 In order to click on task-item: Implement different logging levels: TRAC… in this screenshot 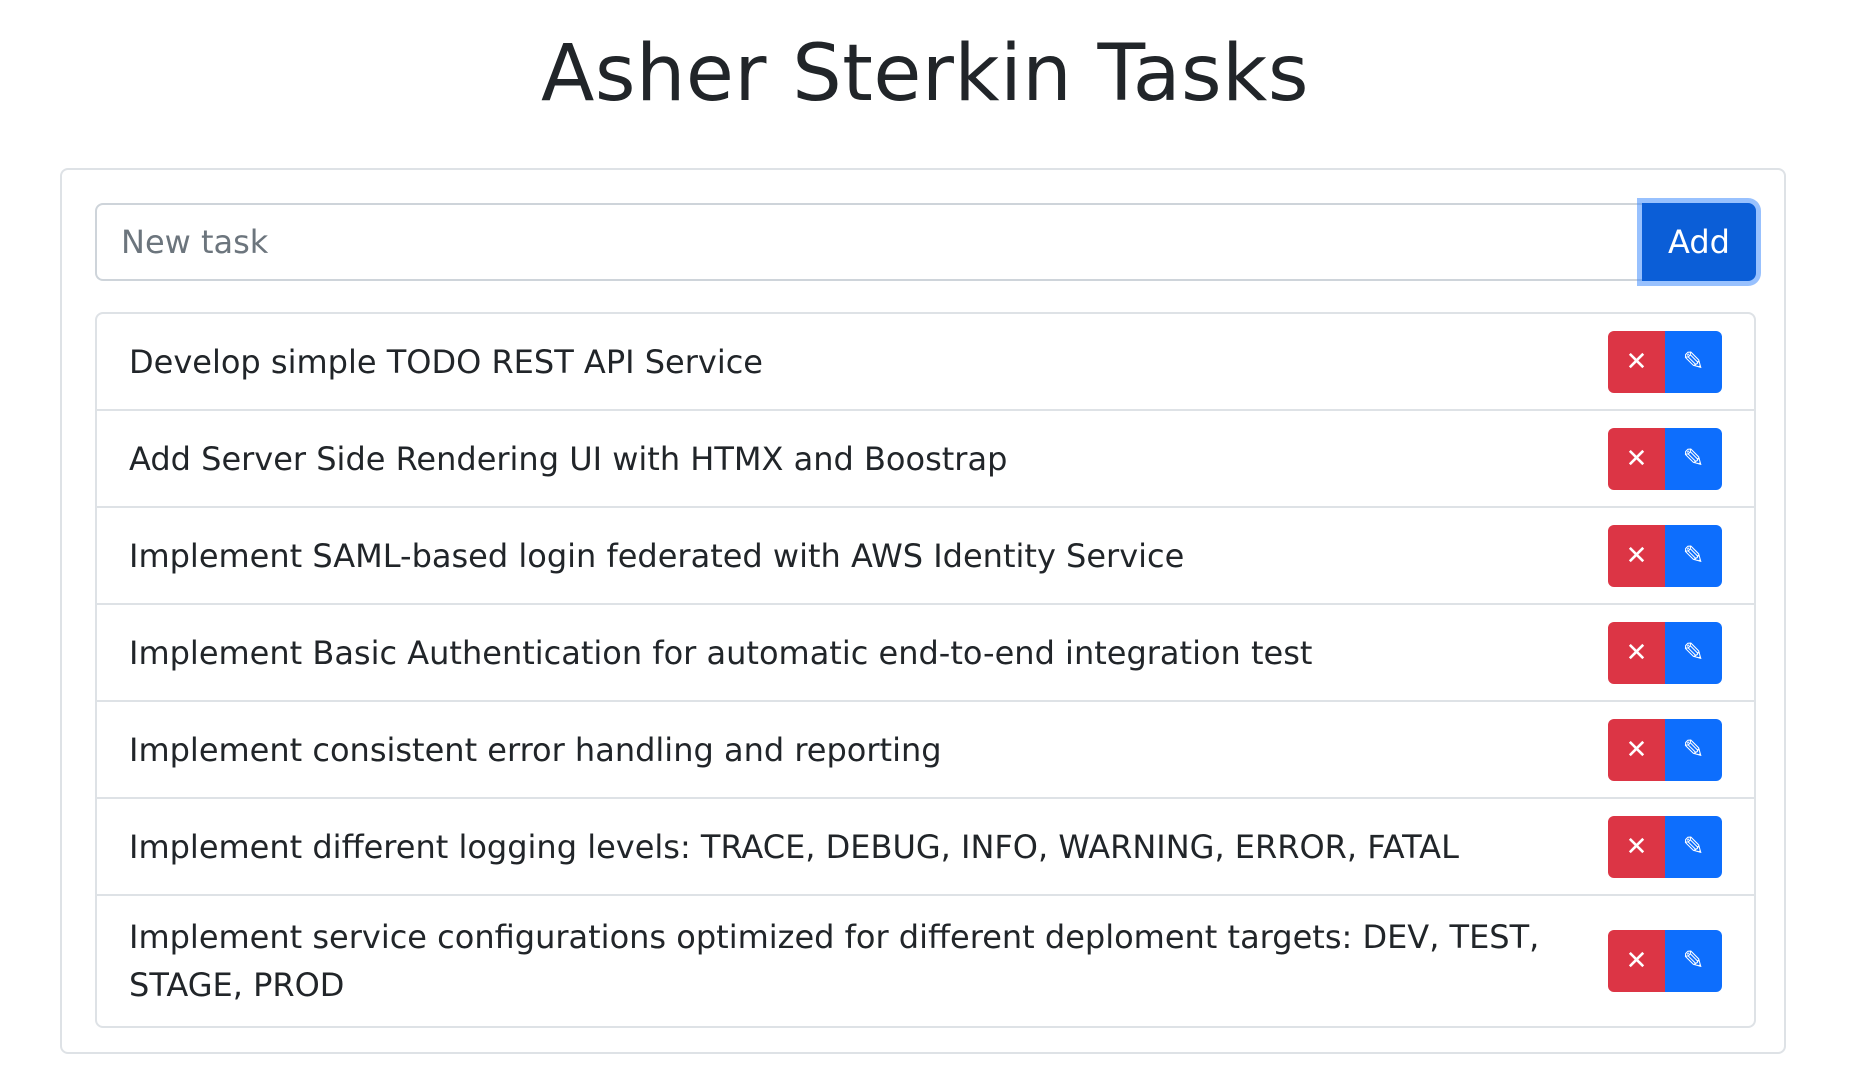, I will do `click(925, 847)`.